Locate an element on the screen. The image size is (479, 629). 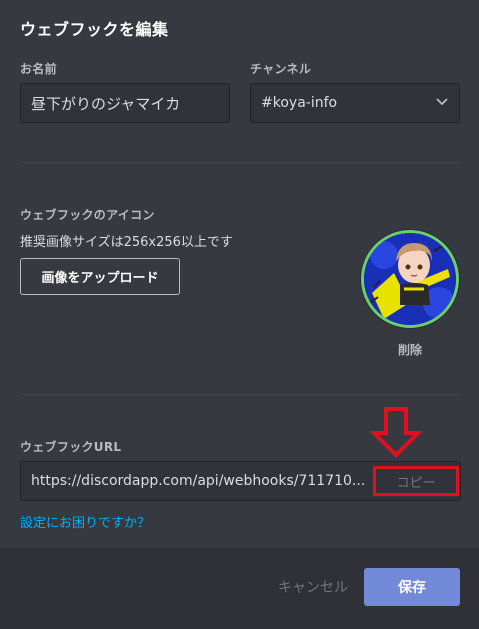
name-input: 昼下がりのジャマイカ is located at coordinates (125, 103).